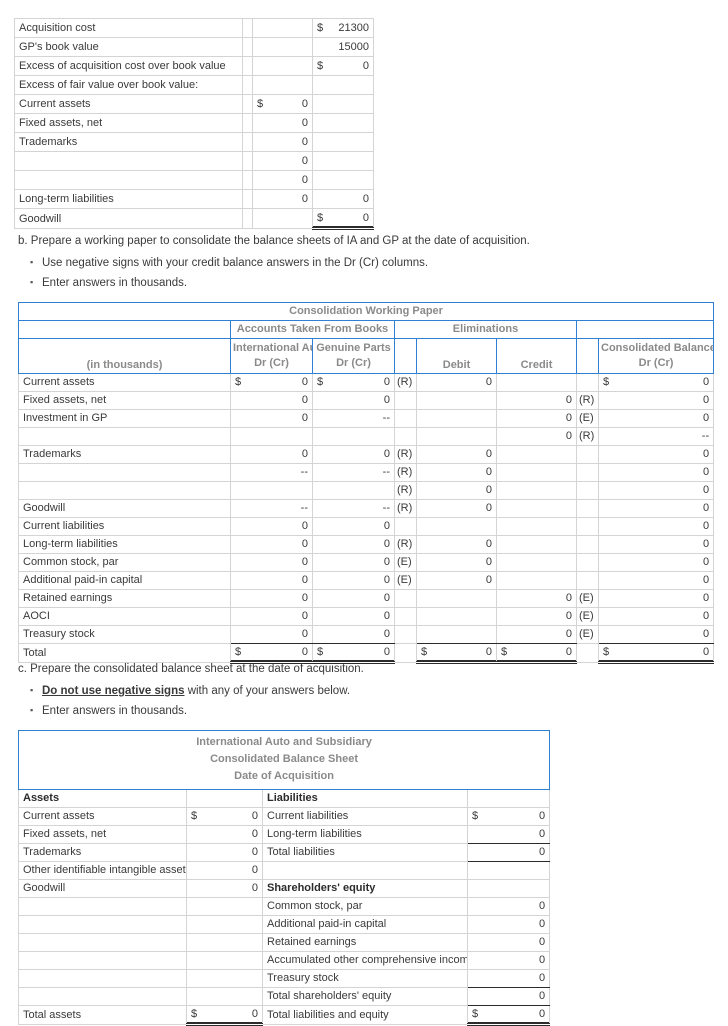 The height and width of the screenshot is (1026, 728). I want to click on asset-label, so click(102, 924).